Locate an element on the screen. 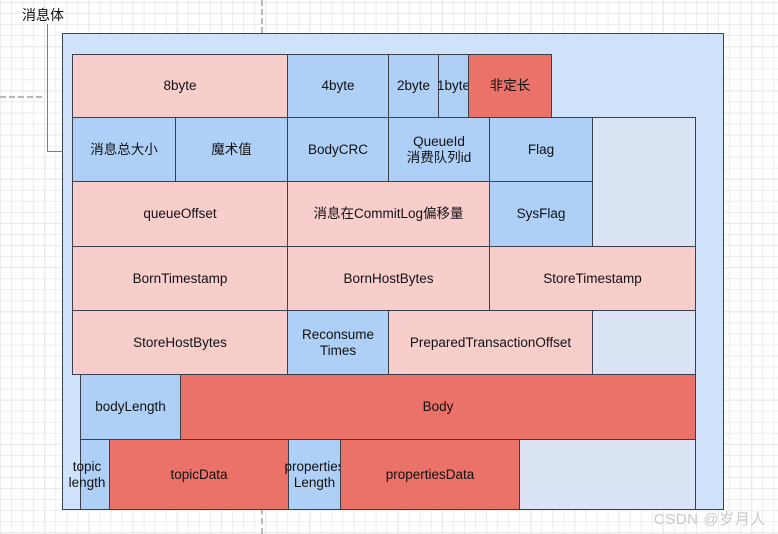  cell-field-bornhostbytes: BornHostBytes is located at coordinates (388, 278).